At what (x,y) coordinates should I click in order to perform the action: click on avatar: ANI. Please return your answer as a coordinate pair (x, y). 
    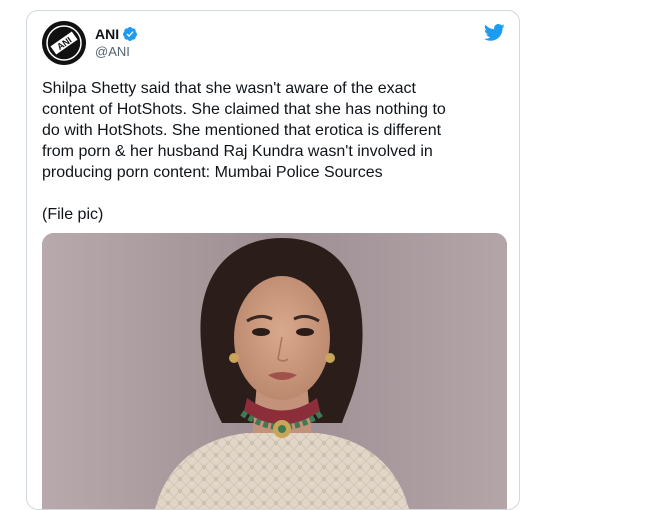
    Looking at the image, I should click on (64, 43).